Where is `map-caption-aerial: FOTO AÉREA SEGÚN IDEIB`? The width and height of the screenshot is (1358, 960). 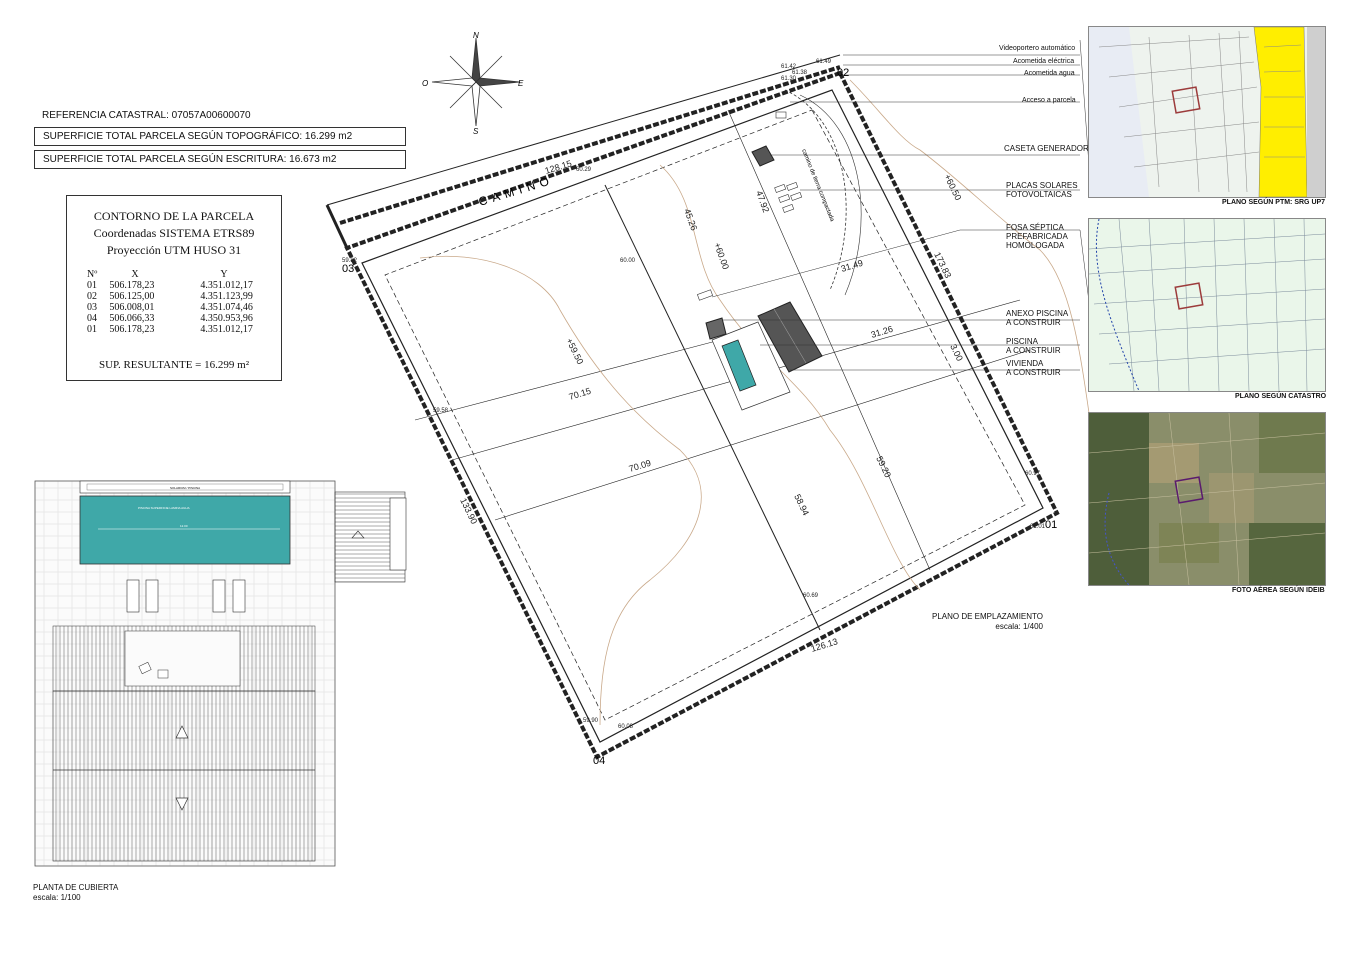 map-caption-aerial: FOTO AÉREA SEGÚN IDEIB is located at coordinates (1278, 590).